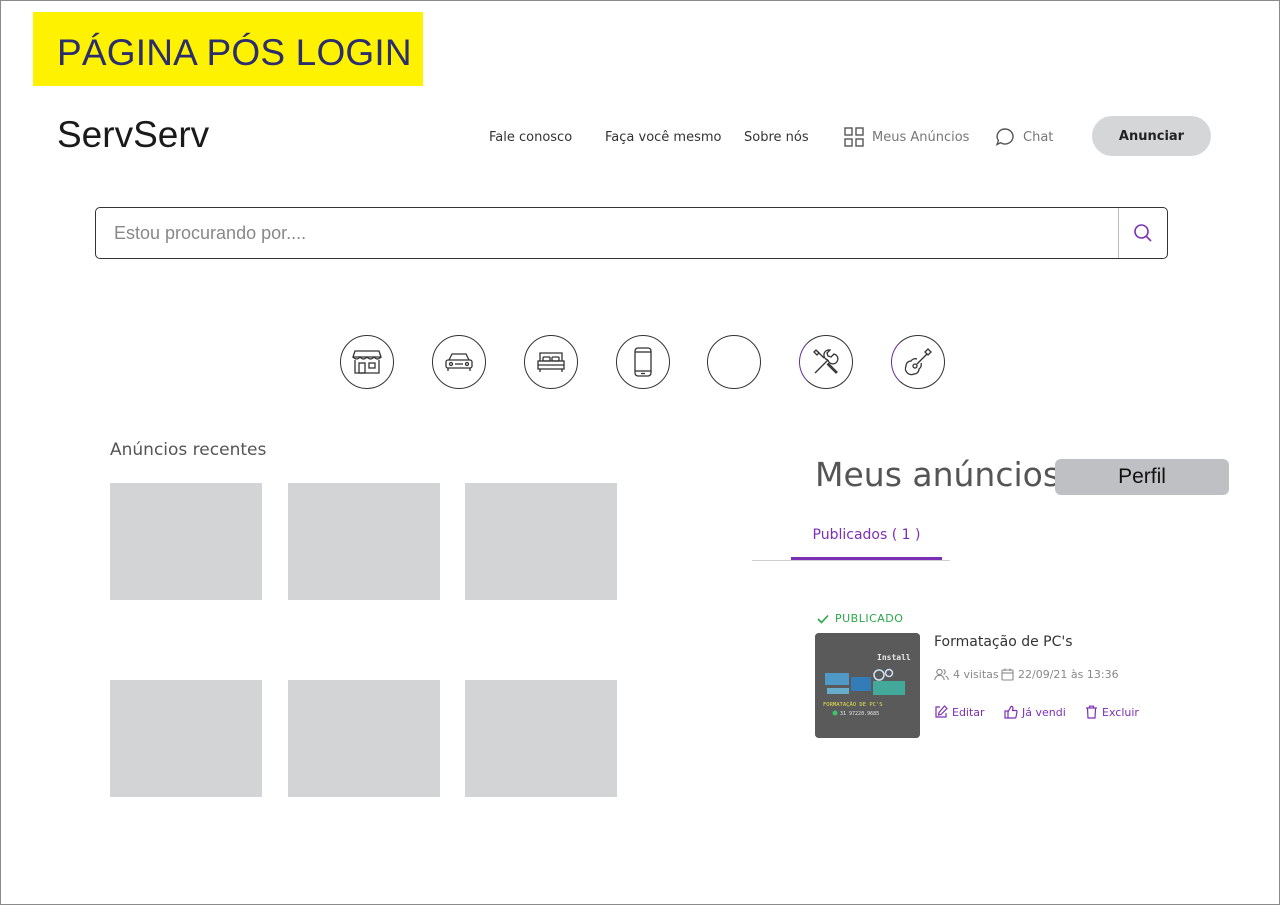  What do you see at coordinates (1038, 137) in the screenshot?
I see `nav-chat: Chat` at bounding box center [1038, 137].